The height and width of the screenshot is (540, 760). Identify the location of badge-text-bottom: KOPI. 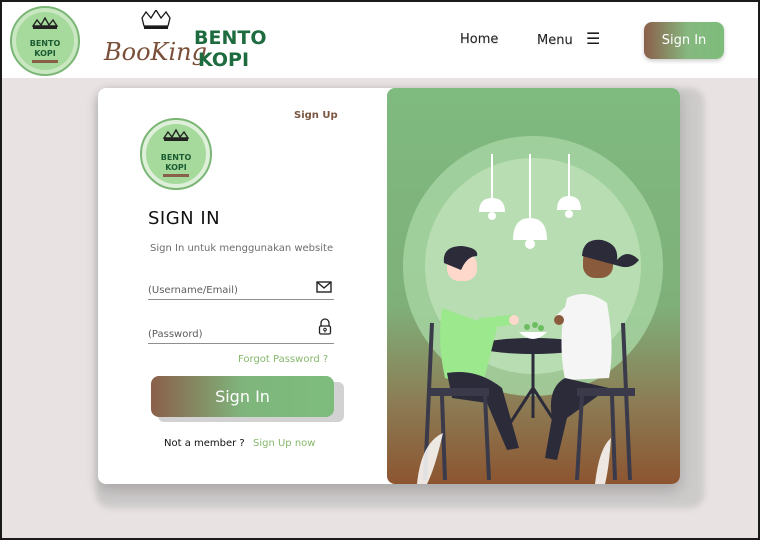
(45, 53).